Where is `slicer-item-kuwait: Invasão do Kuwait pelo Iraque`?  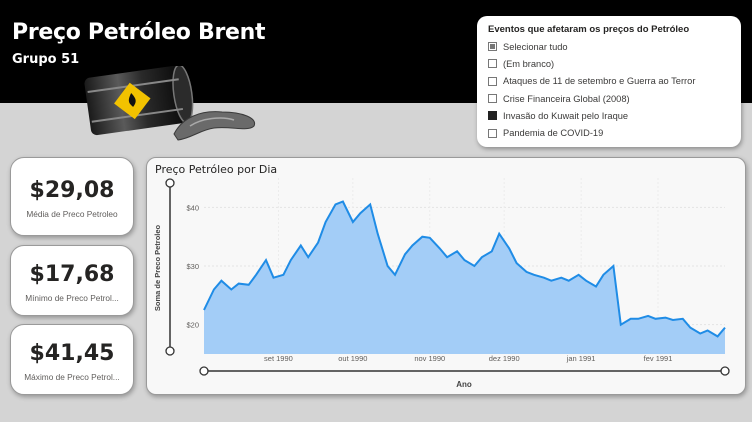 slicer-item-kuwait: Invasão do Kuwait pelo Iraque is located at coordinates (609, 115).